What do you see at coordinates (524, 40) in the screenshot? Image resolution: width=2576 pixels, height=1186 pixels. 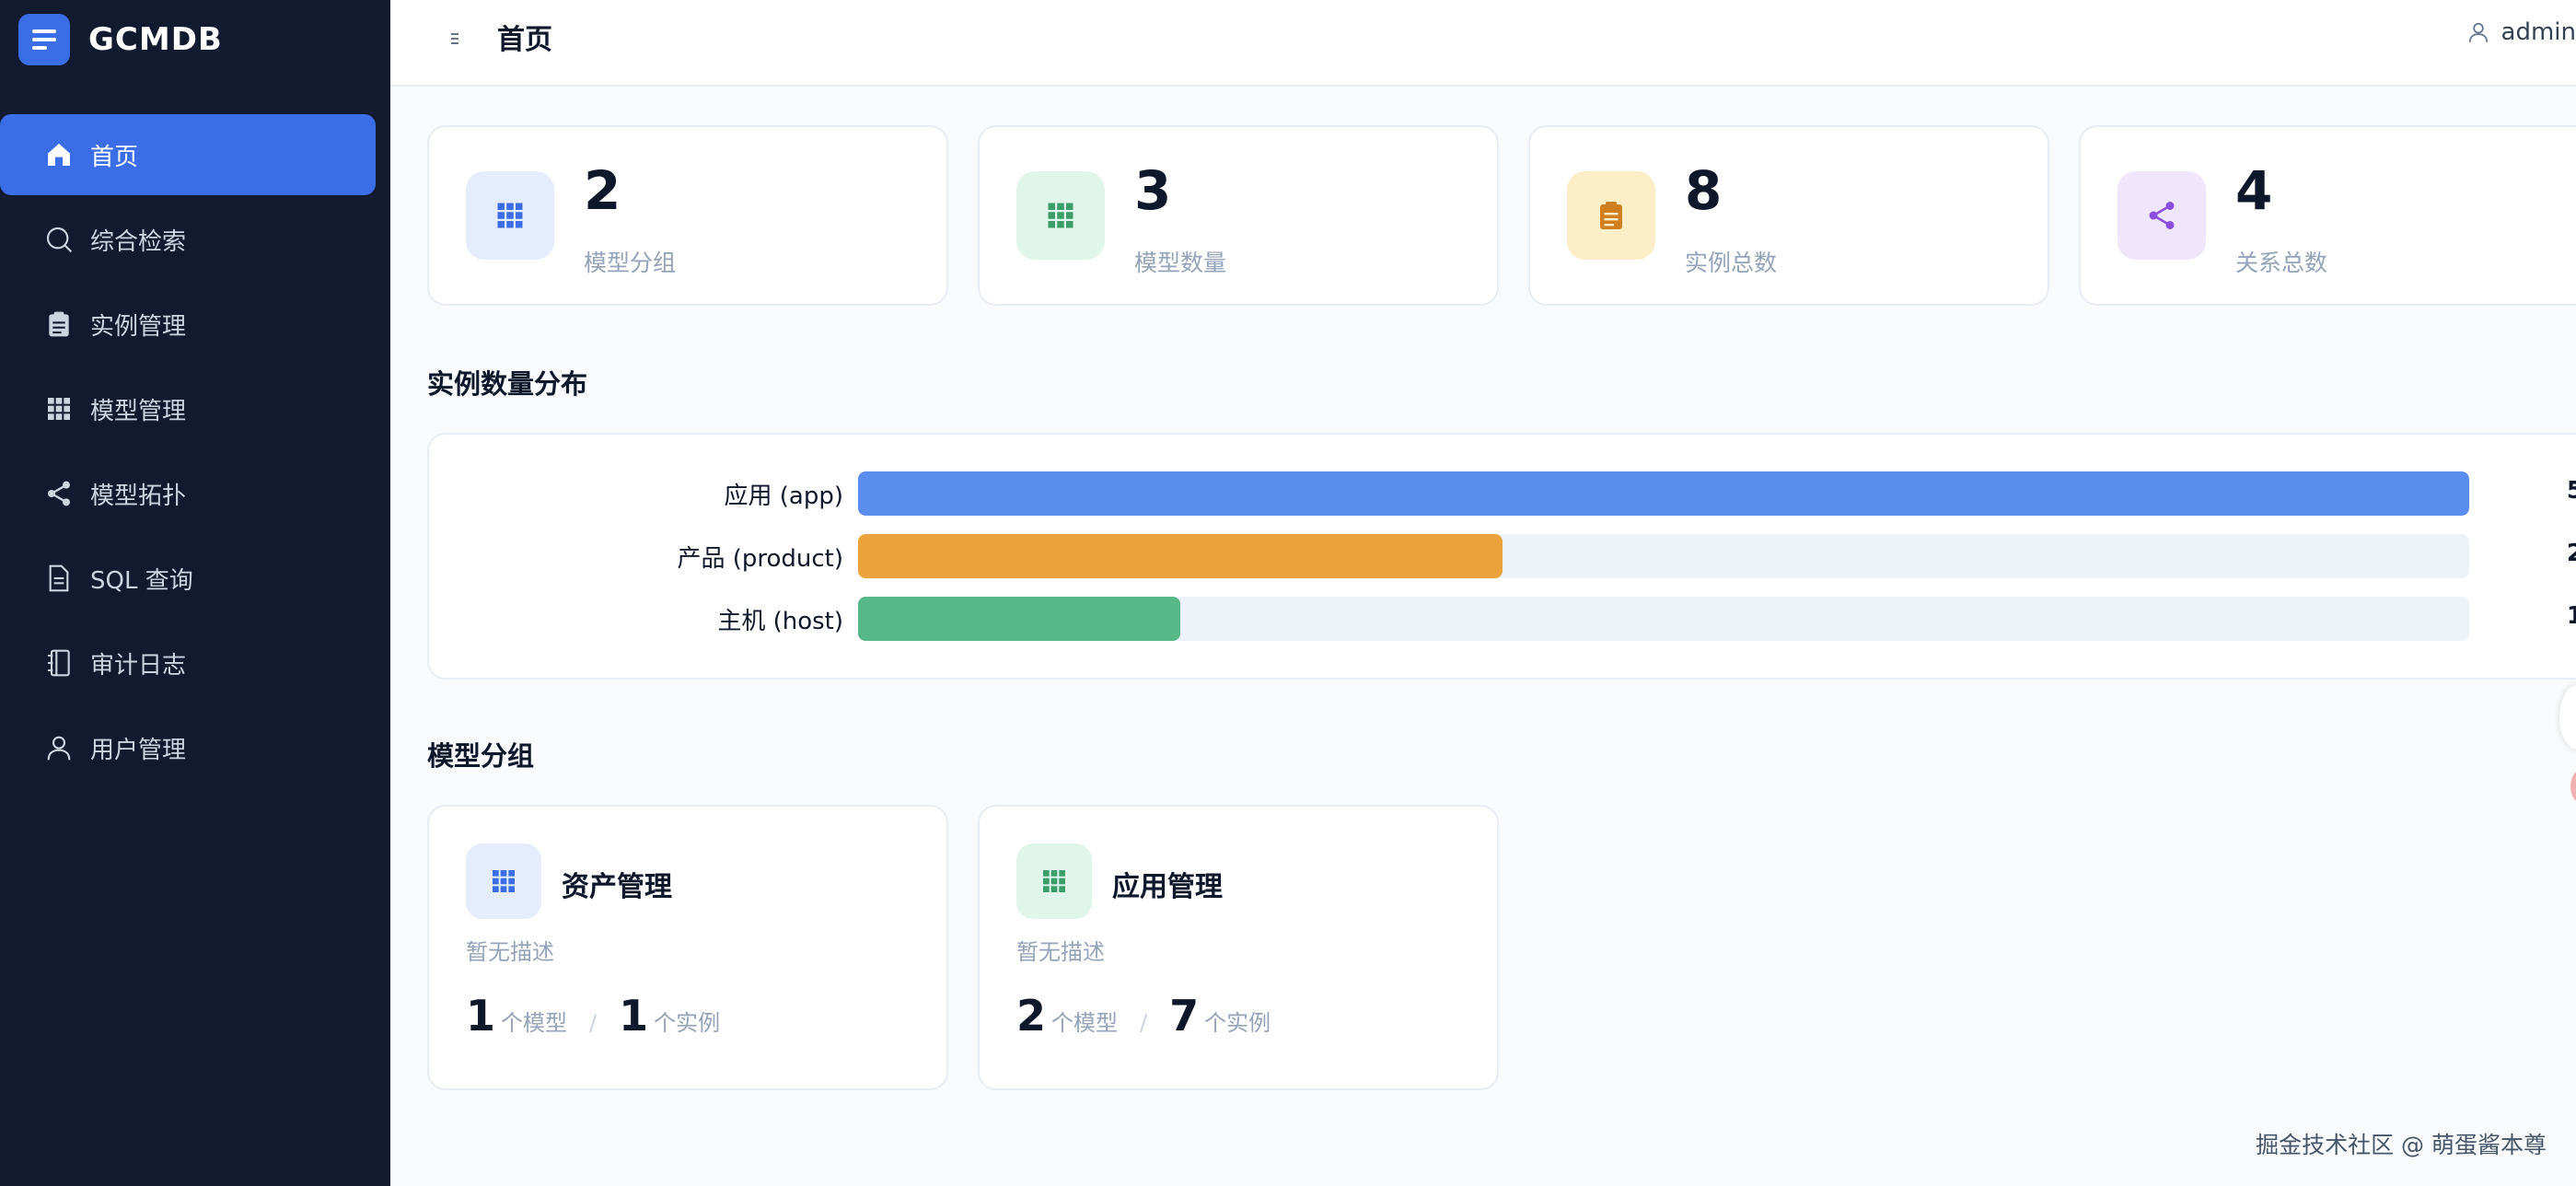 I see `page-title: 首页` at bounding box center [524, 40].